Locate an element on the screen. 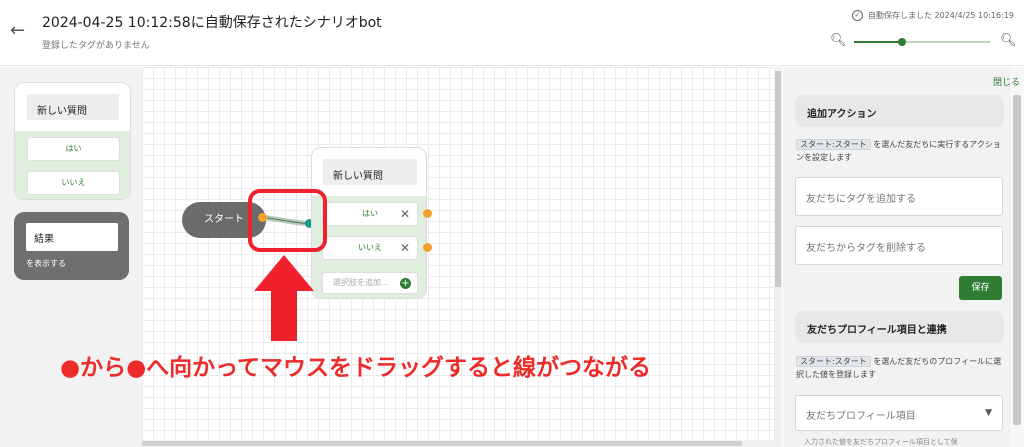 The height and width of the screenshot is (447, 1024). save-button: 保存 is located at coordinates (980, 288).